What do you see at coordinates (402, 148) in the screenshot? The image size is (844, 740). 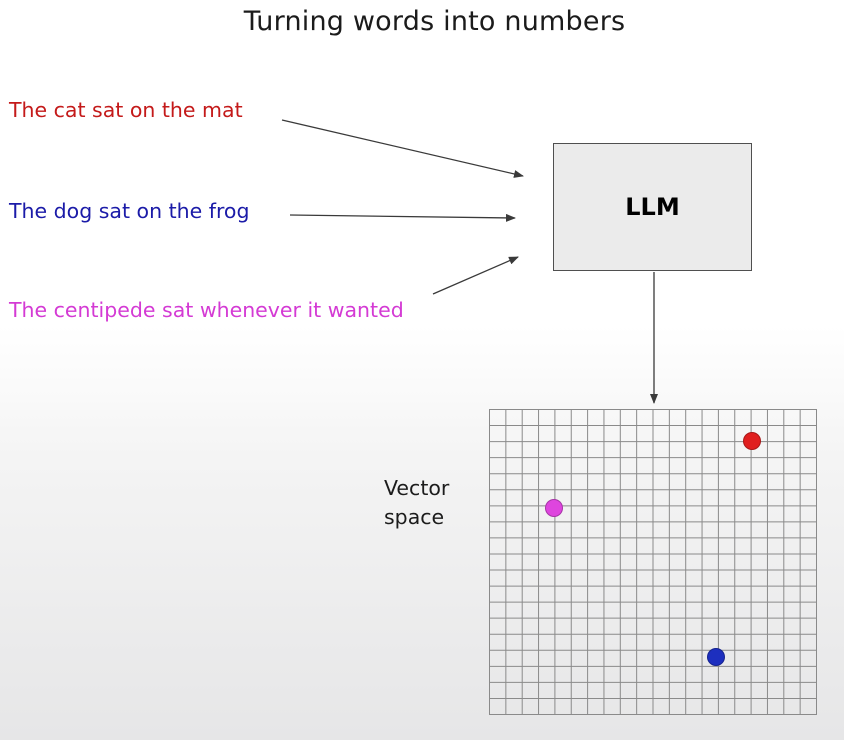 I see `arrow-cat-to-llm` at bounding box center [402, 148].